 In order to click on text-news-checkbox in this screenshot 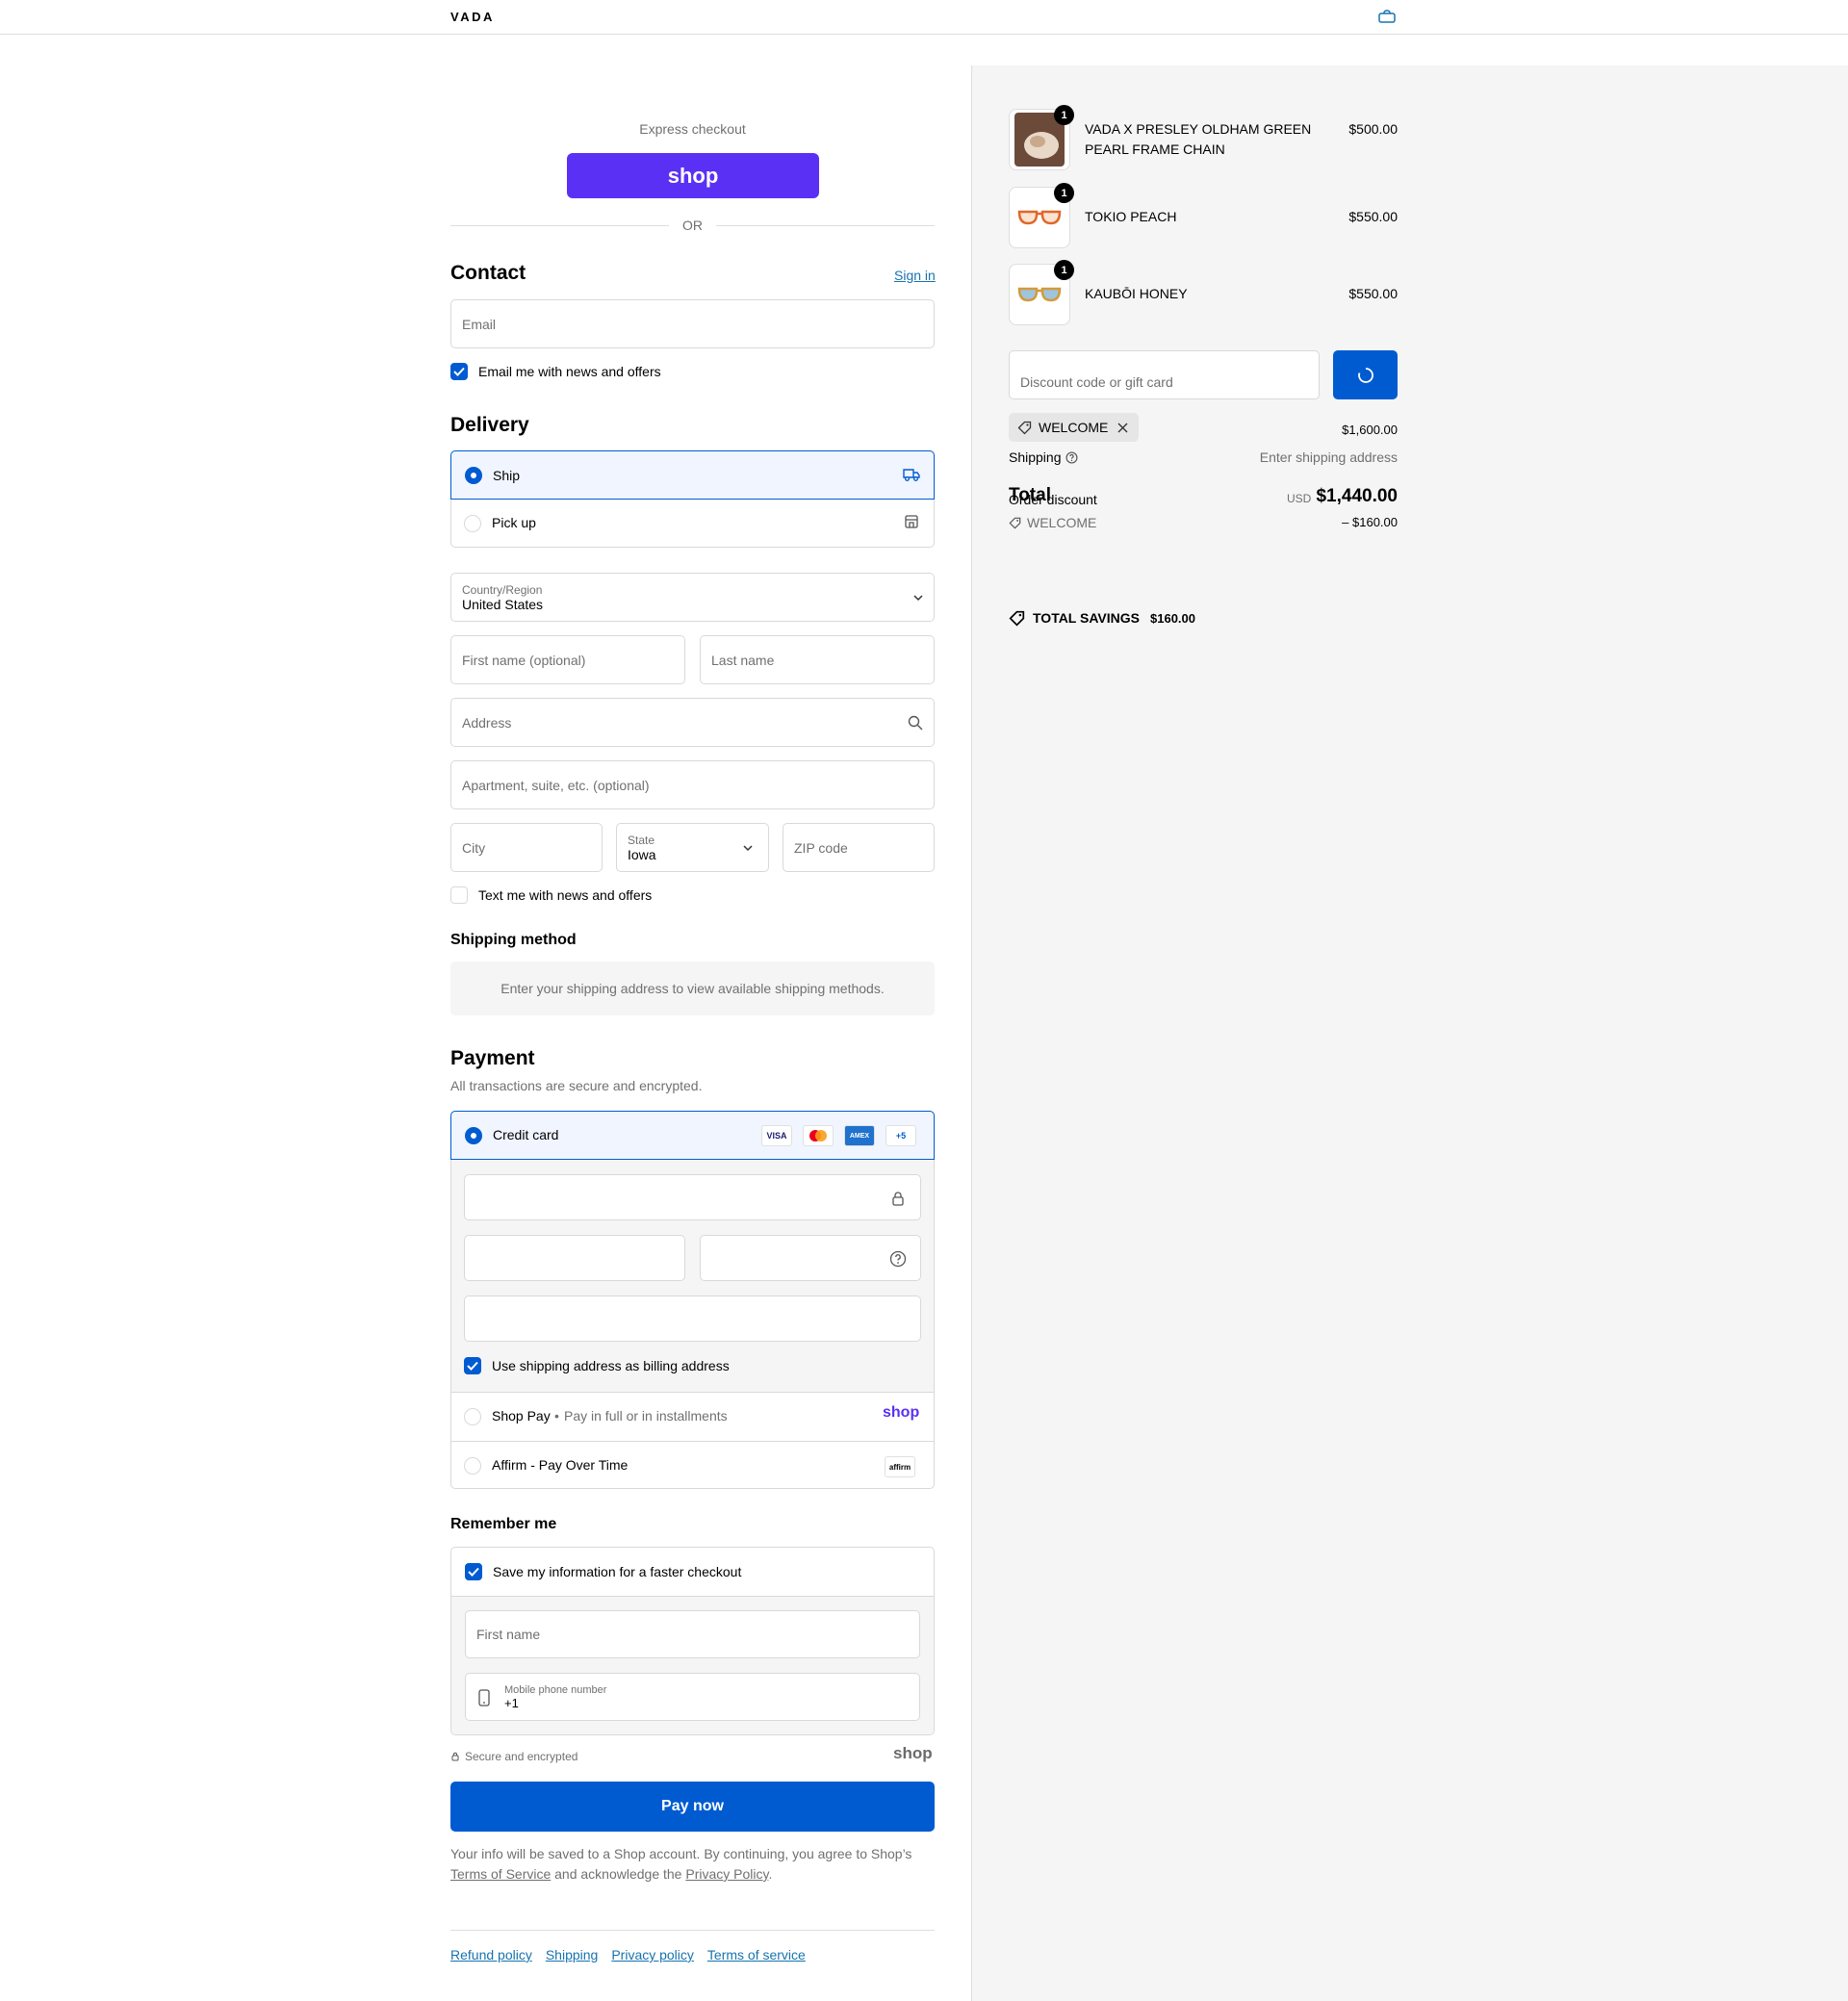, I will do `click(459, 895)`.